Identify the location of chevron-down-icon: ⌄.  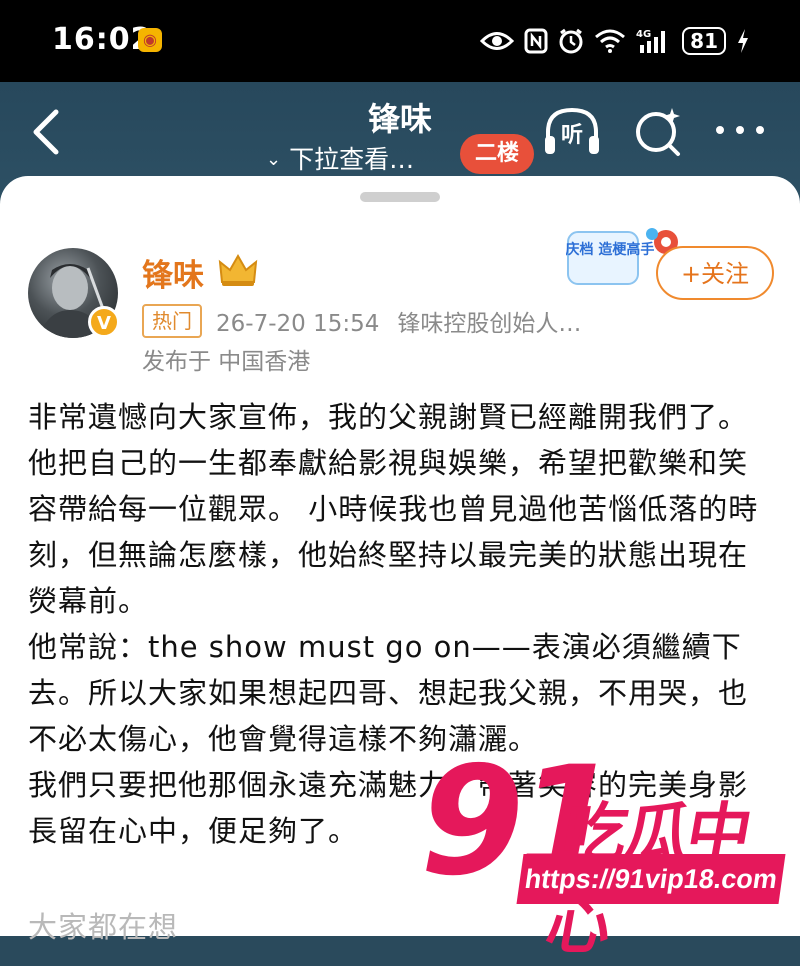
(274, 159).